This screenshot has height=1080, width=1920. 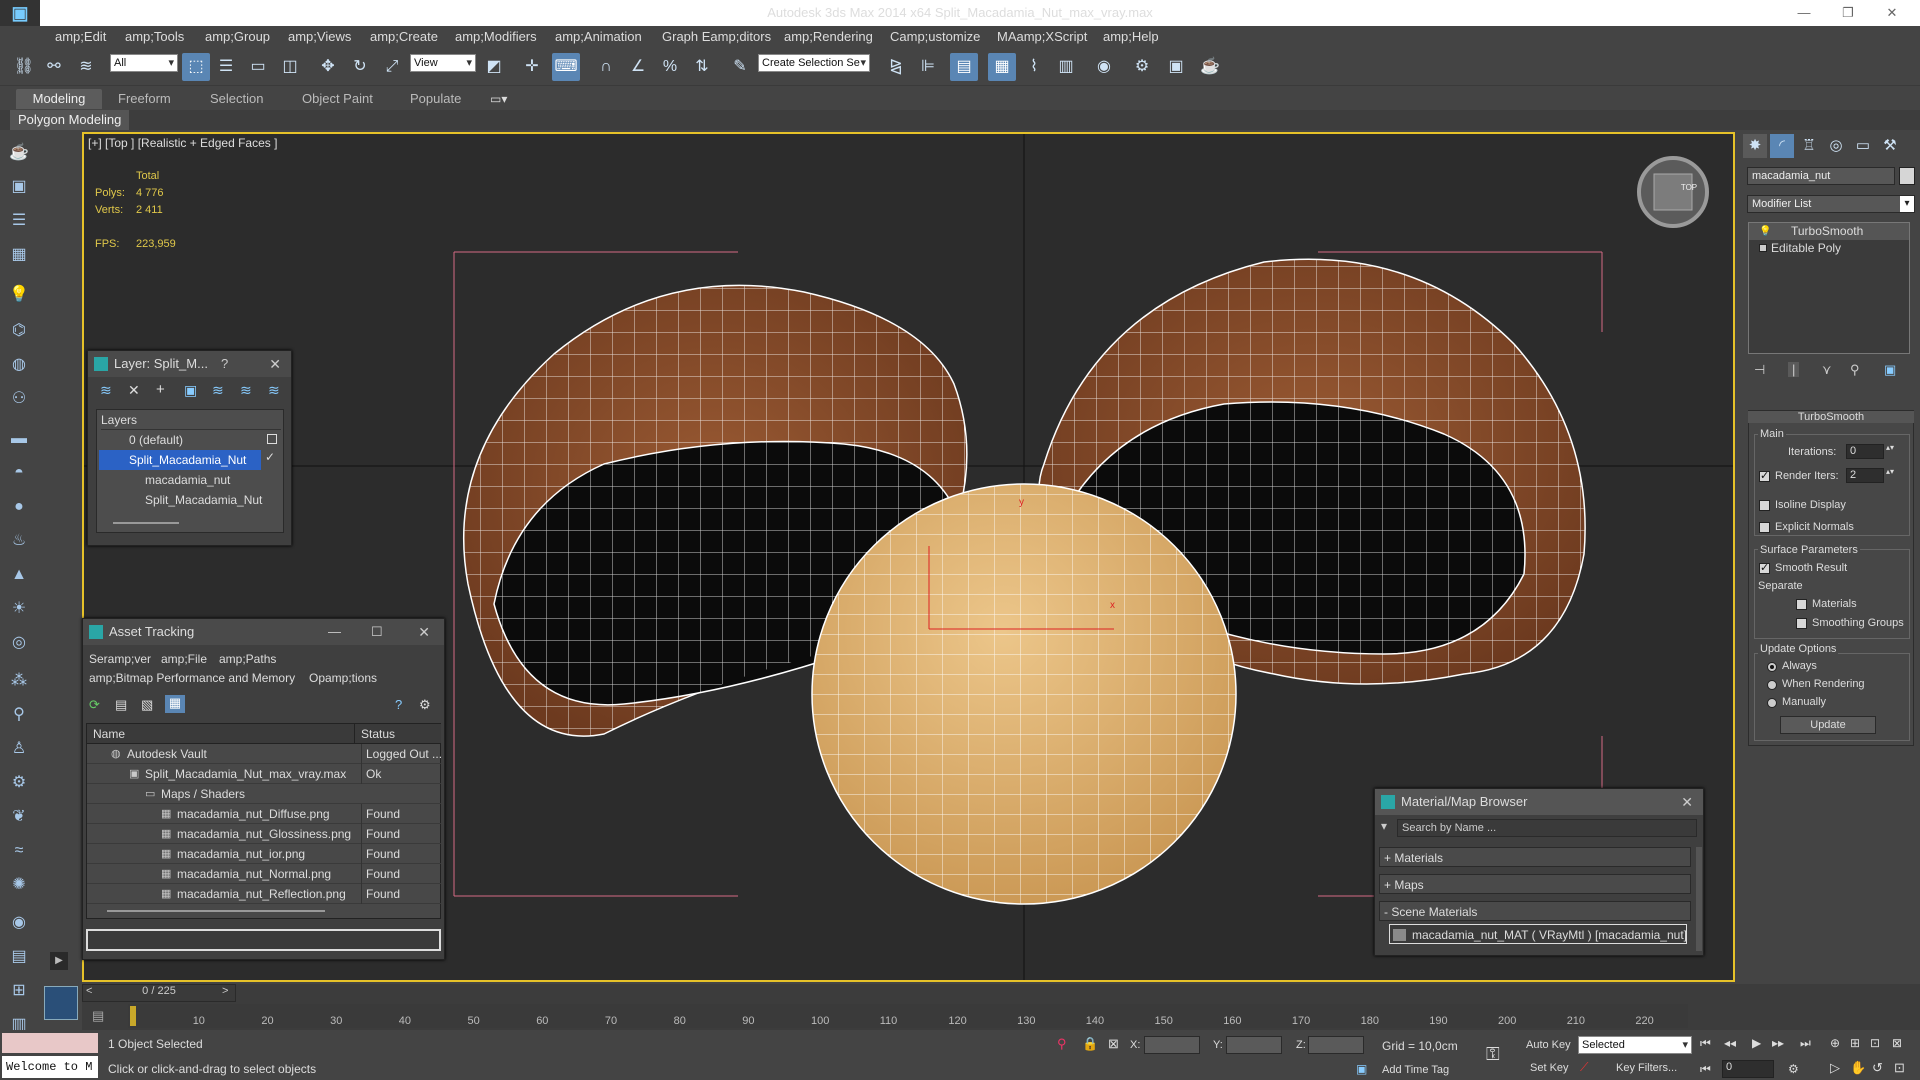 I want to click on menu-paths: amp;Paths, so click(x=247, y=659).